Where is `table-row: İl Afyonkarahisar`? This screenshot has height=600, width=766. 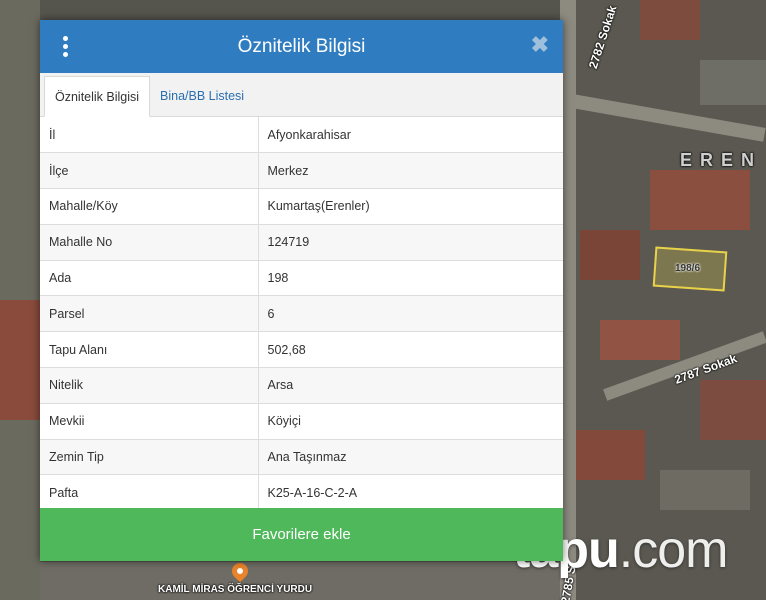 table-row: İl Afyonkarahisar is located at coordinates (301, 135).